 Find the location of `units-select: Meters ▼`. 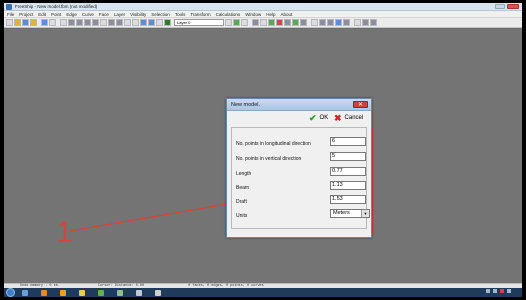

units-select: Meters ▼ is located at coordinates (350, 213).